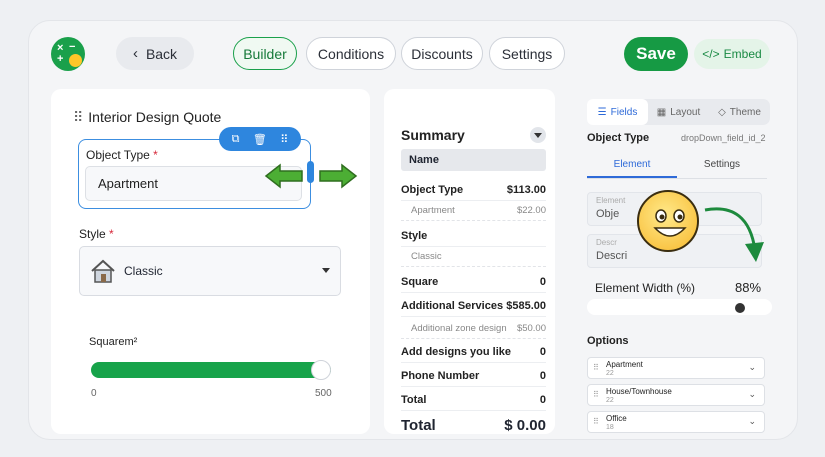 The image size is (825, 457). What do you see at coordinates (155, 53) in the screenshot?
I see `back-button: ‹ Back` at bounding box center [155, 53].